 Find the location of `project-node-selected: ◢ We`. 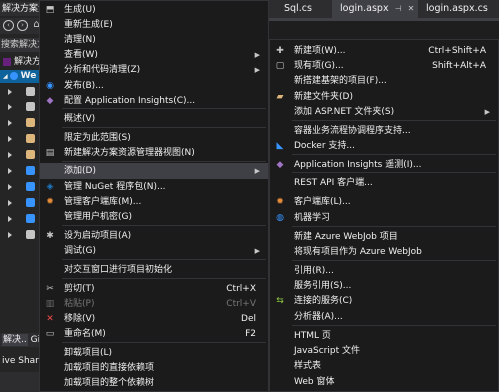

project-node-selected: ◢ We is located at coordinates (22, 76).